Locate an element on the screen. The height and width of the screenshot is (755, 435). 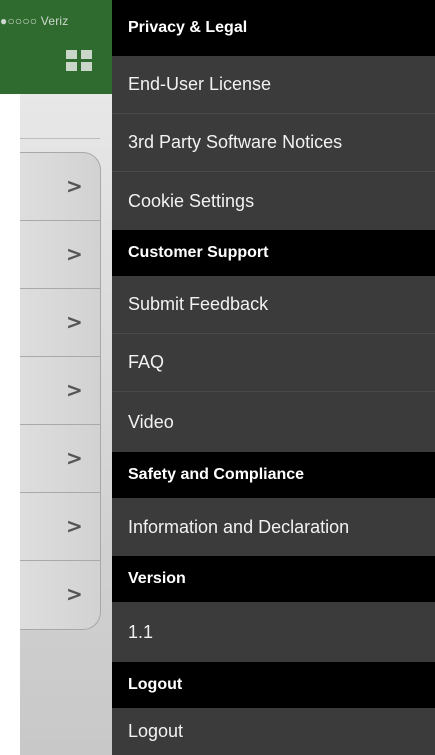
menu-item-logout: Logout is located at coordinates (273, 731).